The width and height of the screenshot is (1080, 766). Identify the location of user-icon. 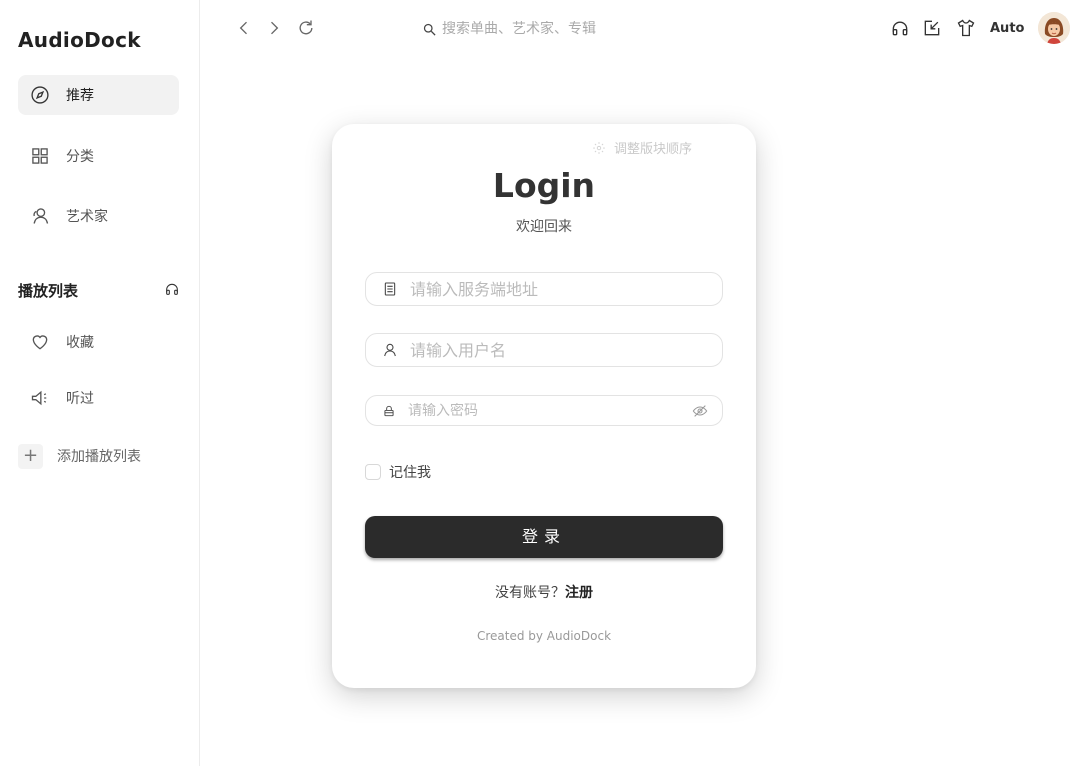
(390, 350).